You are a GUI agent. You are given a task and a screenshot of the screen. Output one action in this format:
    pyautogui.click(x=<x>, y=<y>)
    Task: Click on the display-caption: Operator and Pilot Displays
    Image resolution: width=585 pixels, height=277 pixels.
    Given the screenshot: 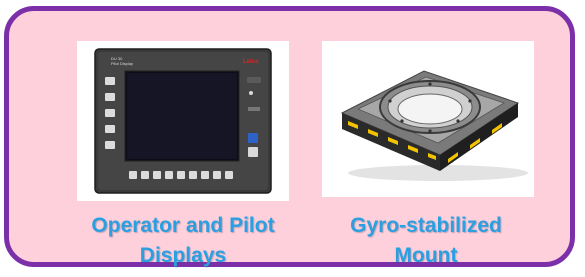 What is the action you would take?
    pyautogui.click(x=183, y=241)
    